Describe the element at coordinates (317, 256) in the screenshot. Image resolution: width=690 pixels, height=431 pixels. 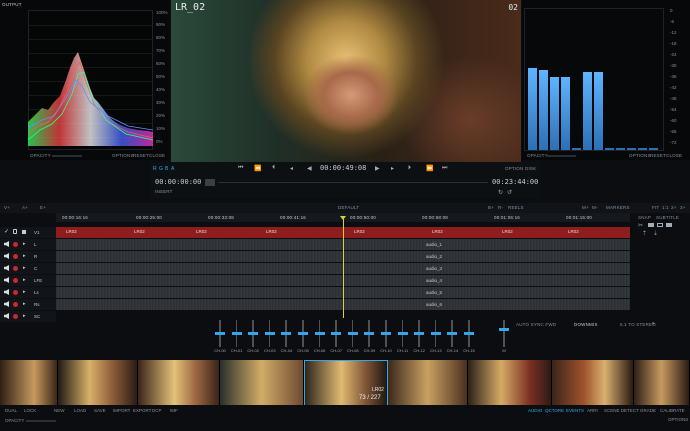
I see `audio-track: ▸ R audio_2` at that location.